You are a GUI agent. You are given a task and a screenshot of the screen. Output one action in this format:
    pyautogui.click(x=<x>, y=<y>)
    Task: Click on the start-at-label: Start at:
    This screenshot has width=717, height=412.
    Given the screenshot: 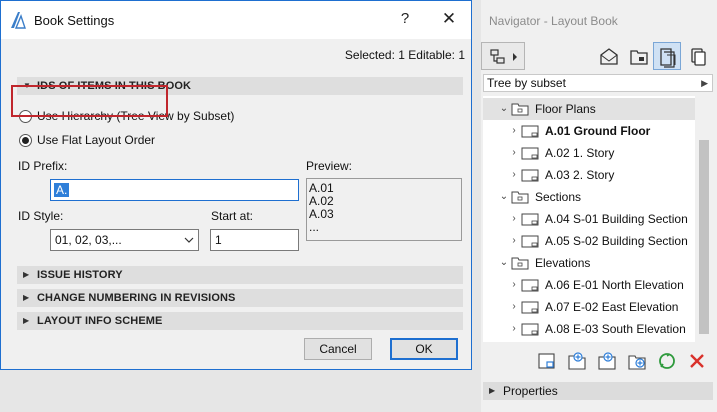 What is the action you would take?
    pyautogui.click(x=232, y=216)
    